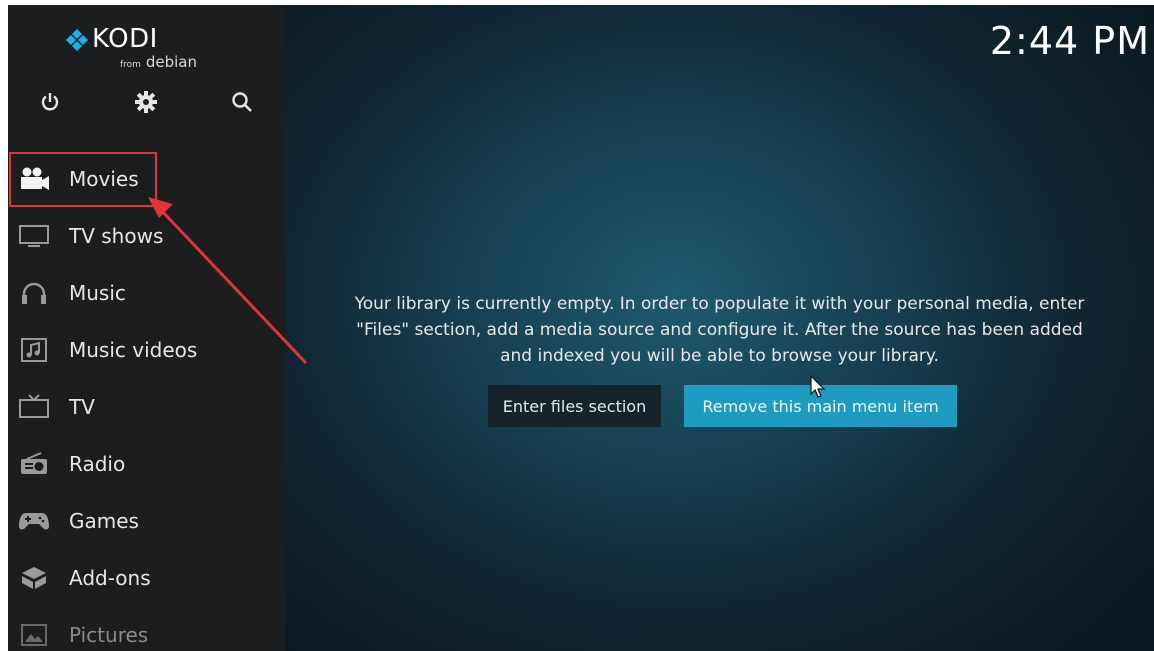 This screenshot has height=651, width=1154. I want to click on clock: 2:44 PM, so click(1069, 41).